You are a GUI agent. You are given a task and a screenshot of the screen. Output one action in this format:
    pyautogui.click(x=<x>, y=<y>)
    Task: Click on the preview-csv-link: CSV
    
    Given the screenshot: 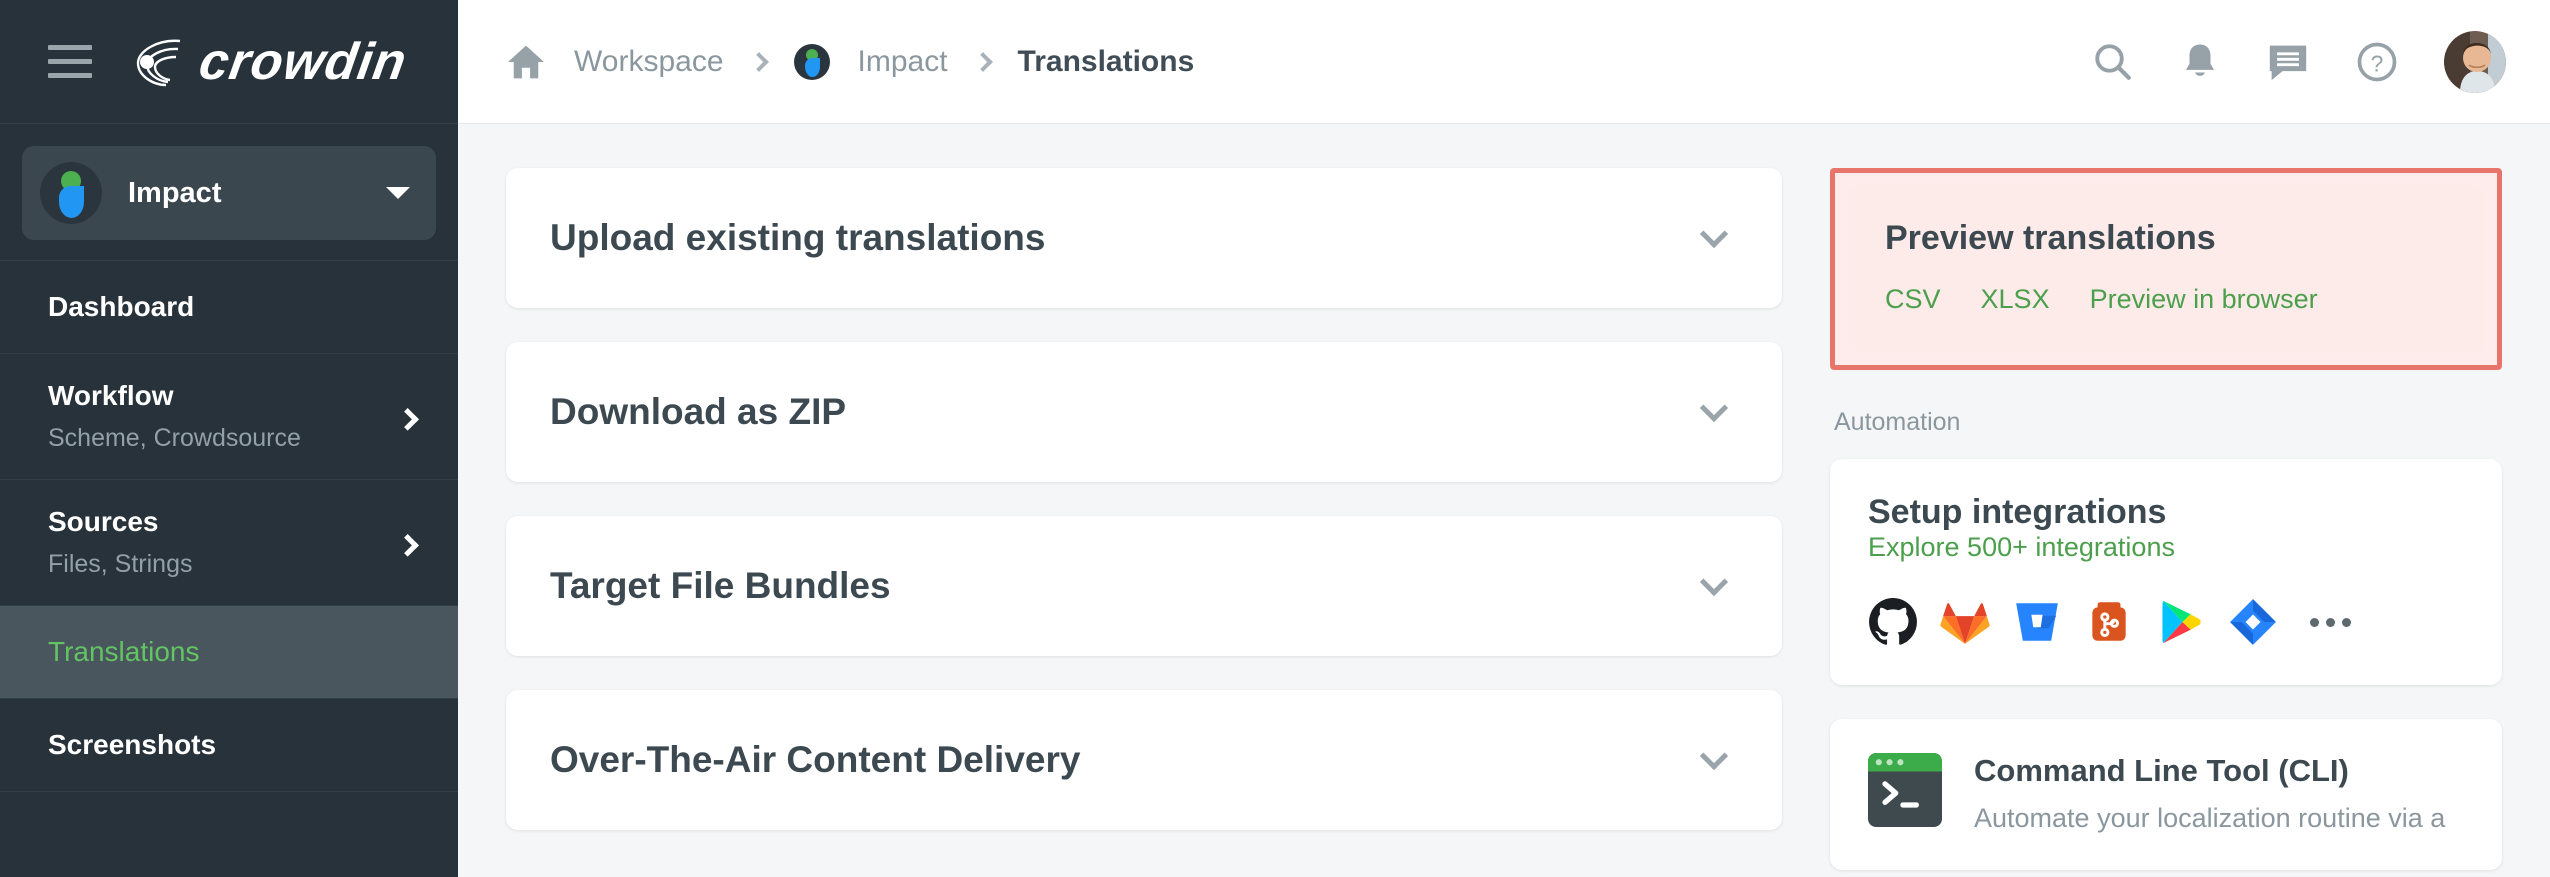 What is the action you would take?
    pyautogui.click(x=1913, y=299)
    